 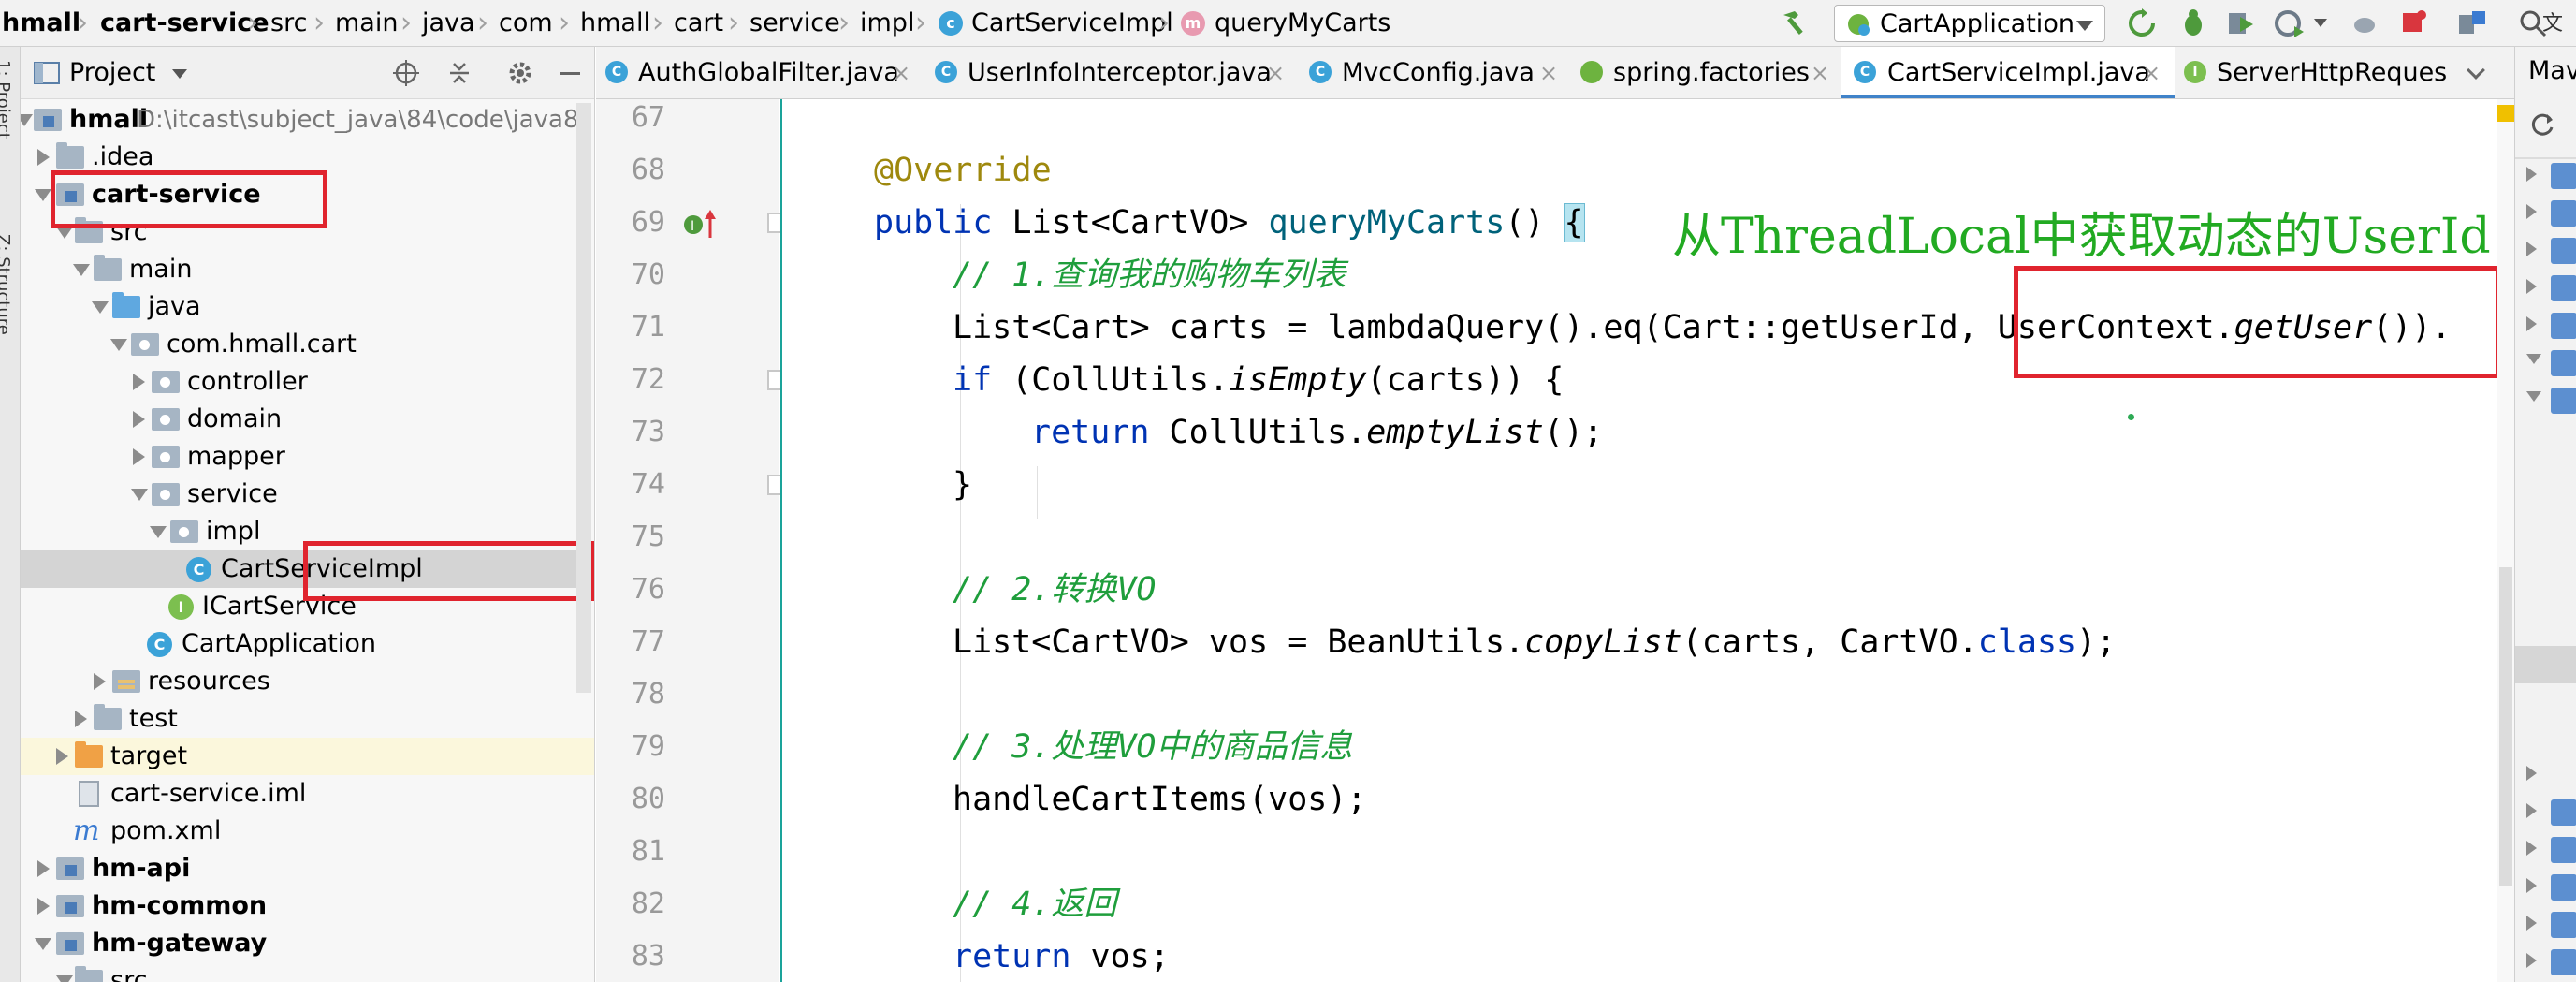 What do you see at coordinates (2241, 23) in the screenshot?
I see `run-with-coverage-icon` at bounding box center [2241, 23].